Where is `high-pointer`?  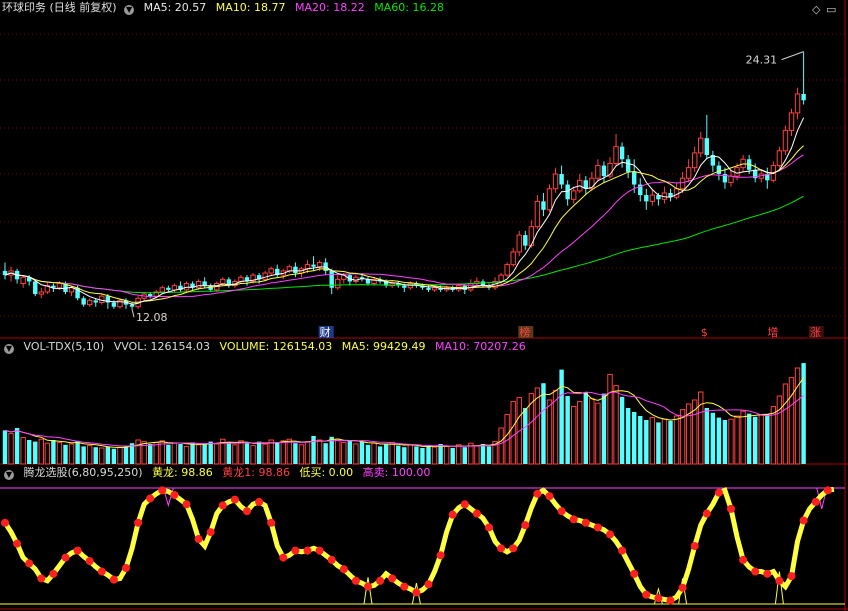
high-pointer is located at coordinates (792, 56).